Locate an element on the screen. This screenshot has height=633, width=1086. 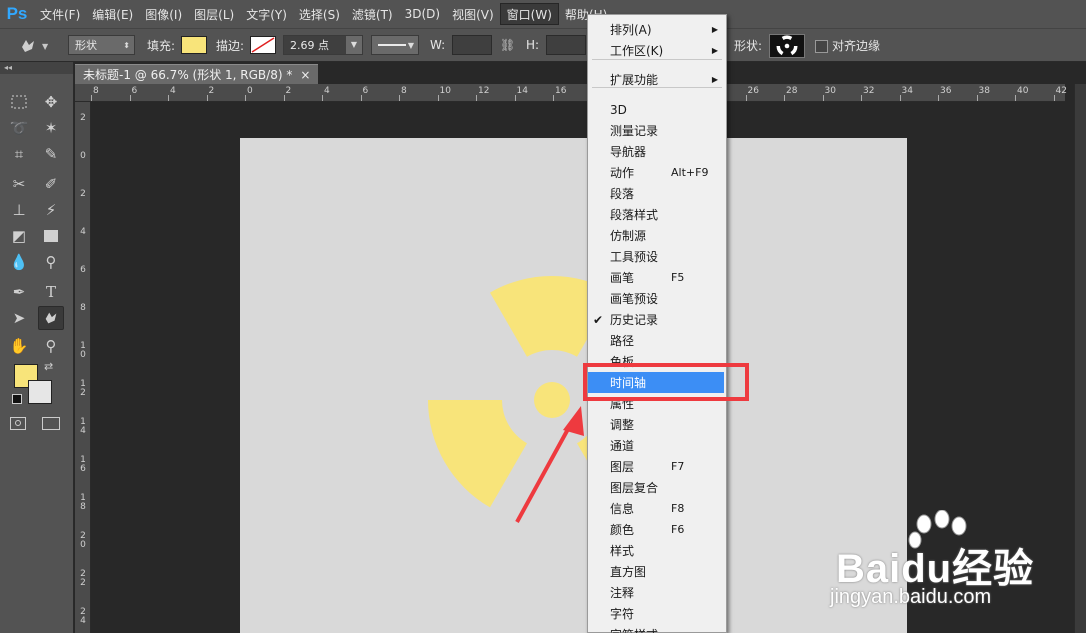
custom-shape-tool-icon is located at coordinates (51, 318).